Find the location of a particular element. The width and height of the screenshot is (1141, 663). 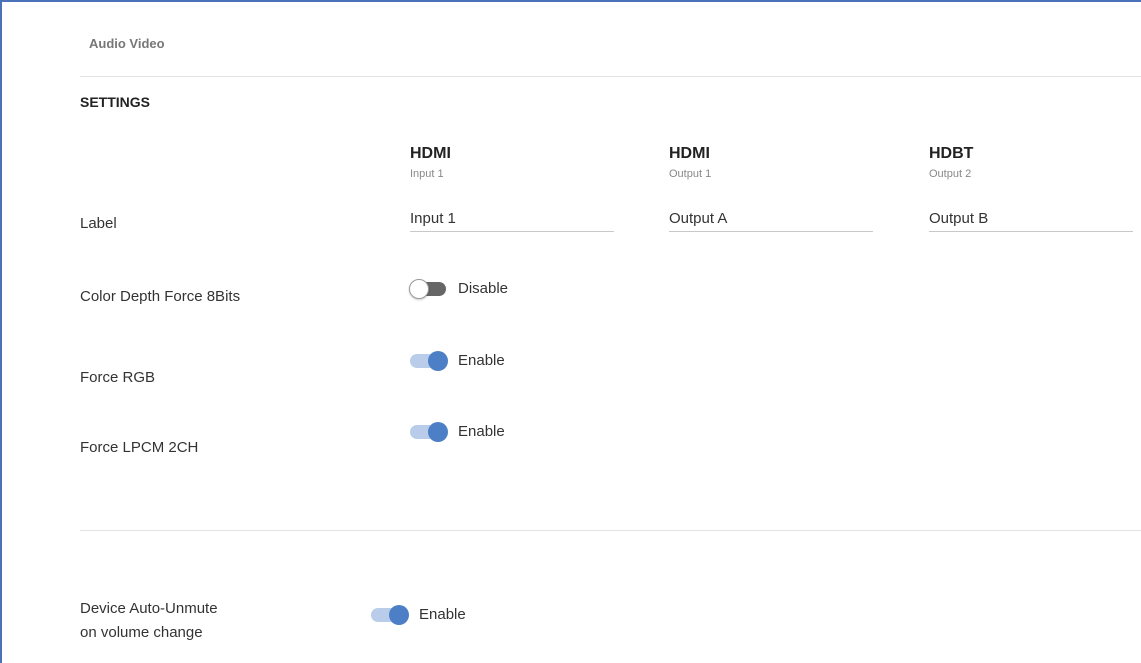

force-rgb-toggle: Enable is located at coordinates (457, 360).